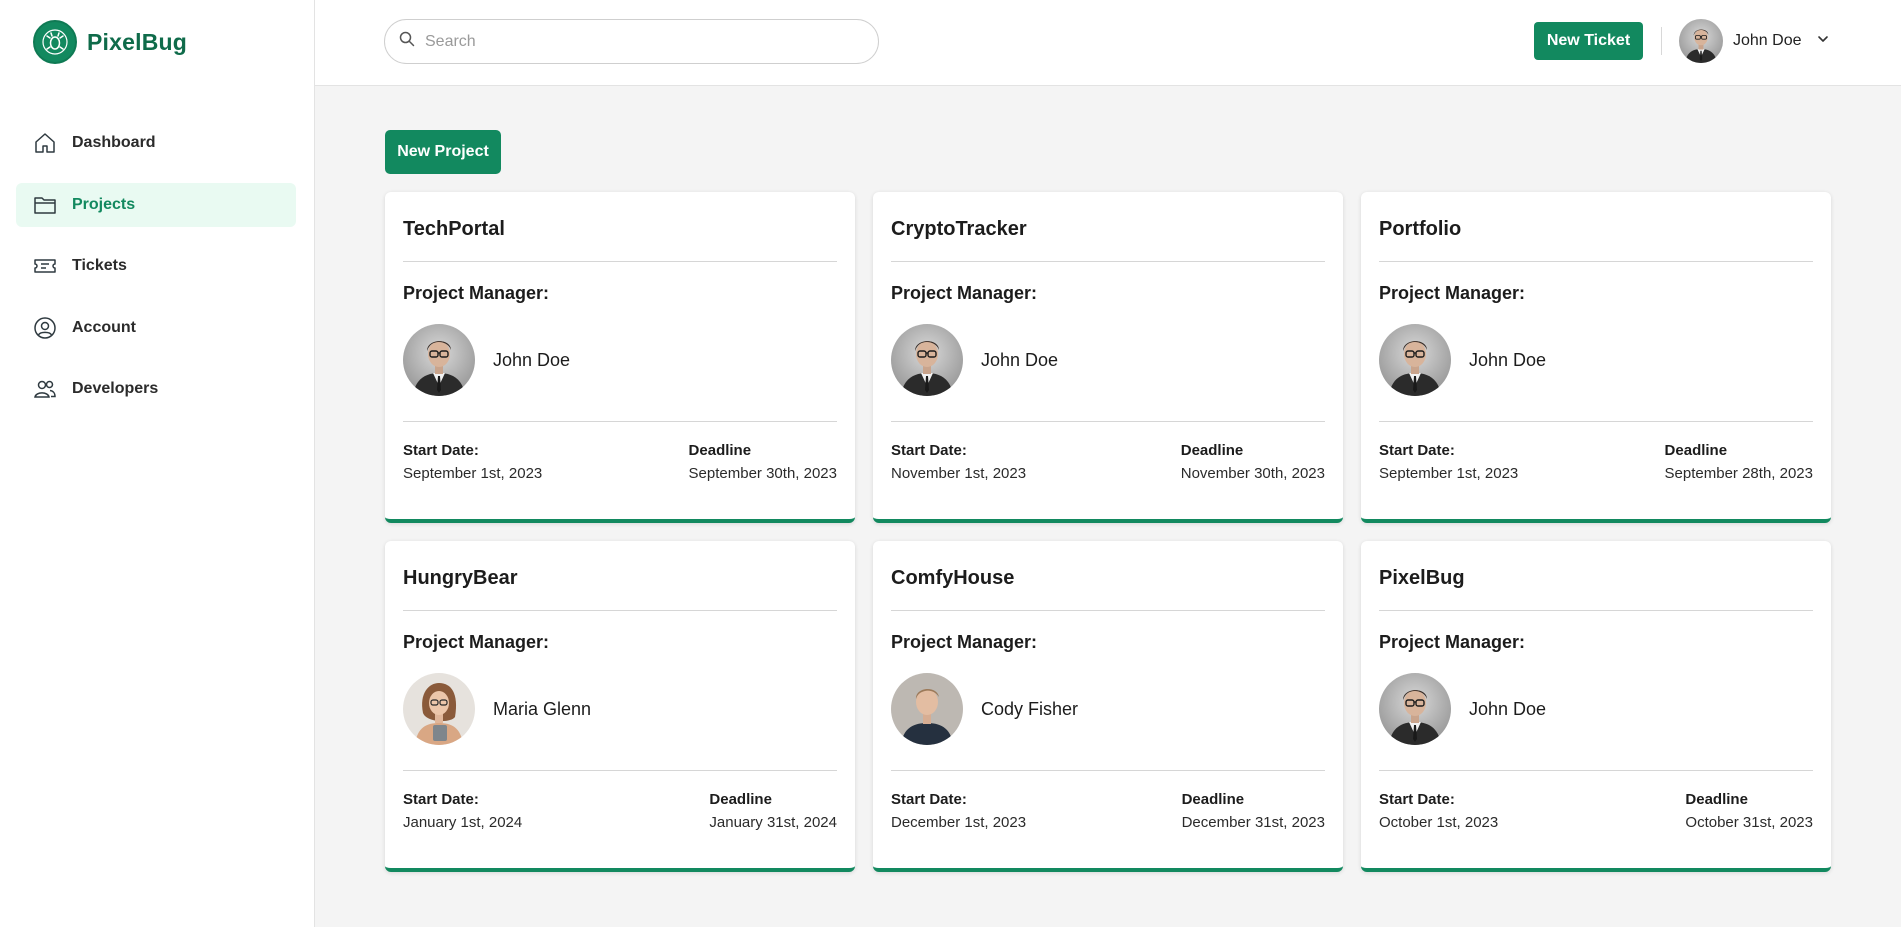 Image resolution: width=1901 pixels, height=927 pixels. I want to click on sidebar-item-label: Developers, so click(115, 388).